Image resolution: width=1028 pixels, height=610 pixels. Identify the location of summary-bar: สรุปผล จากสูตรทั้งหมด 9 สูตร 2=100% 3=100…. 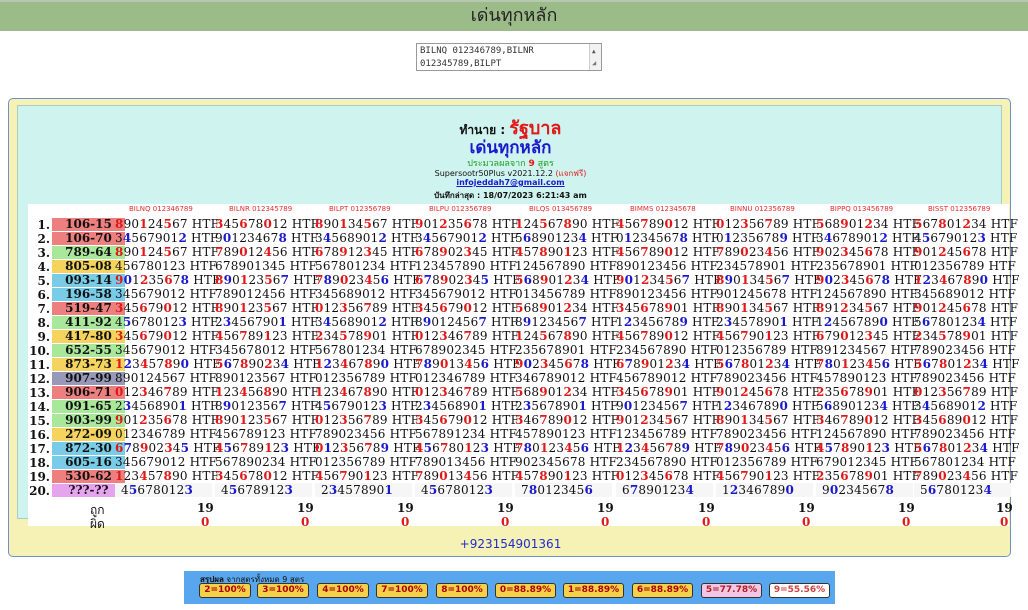
(509, 587).